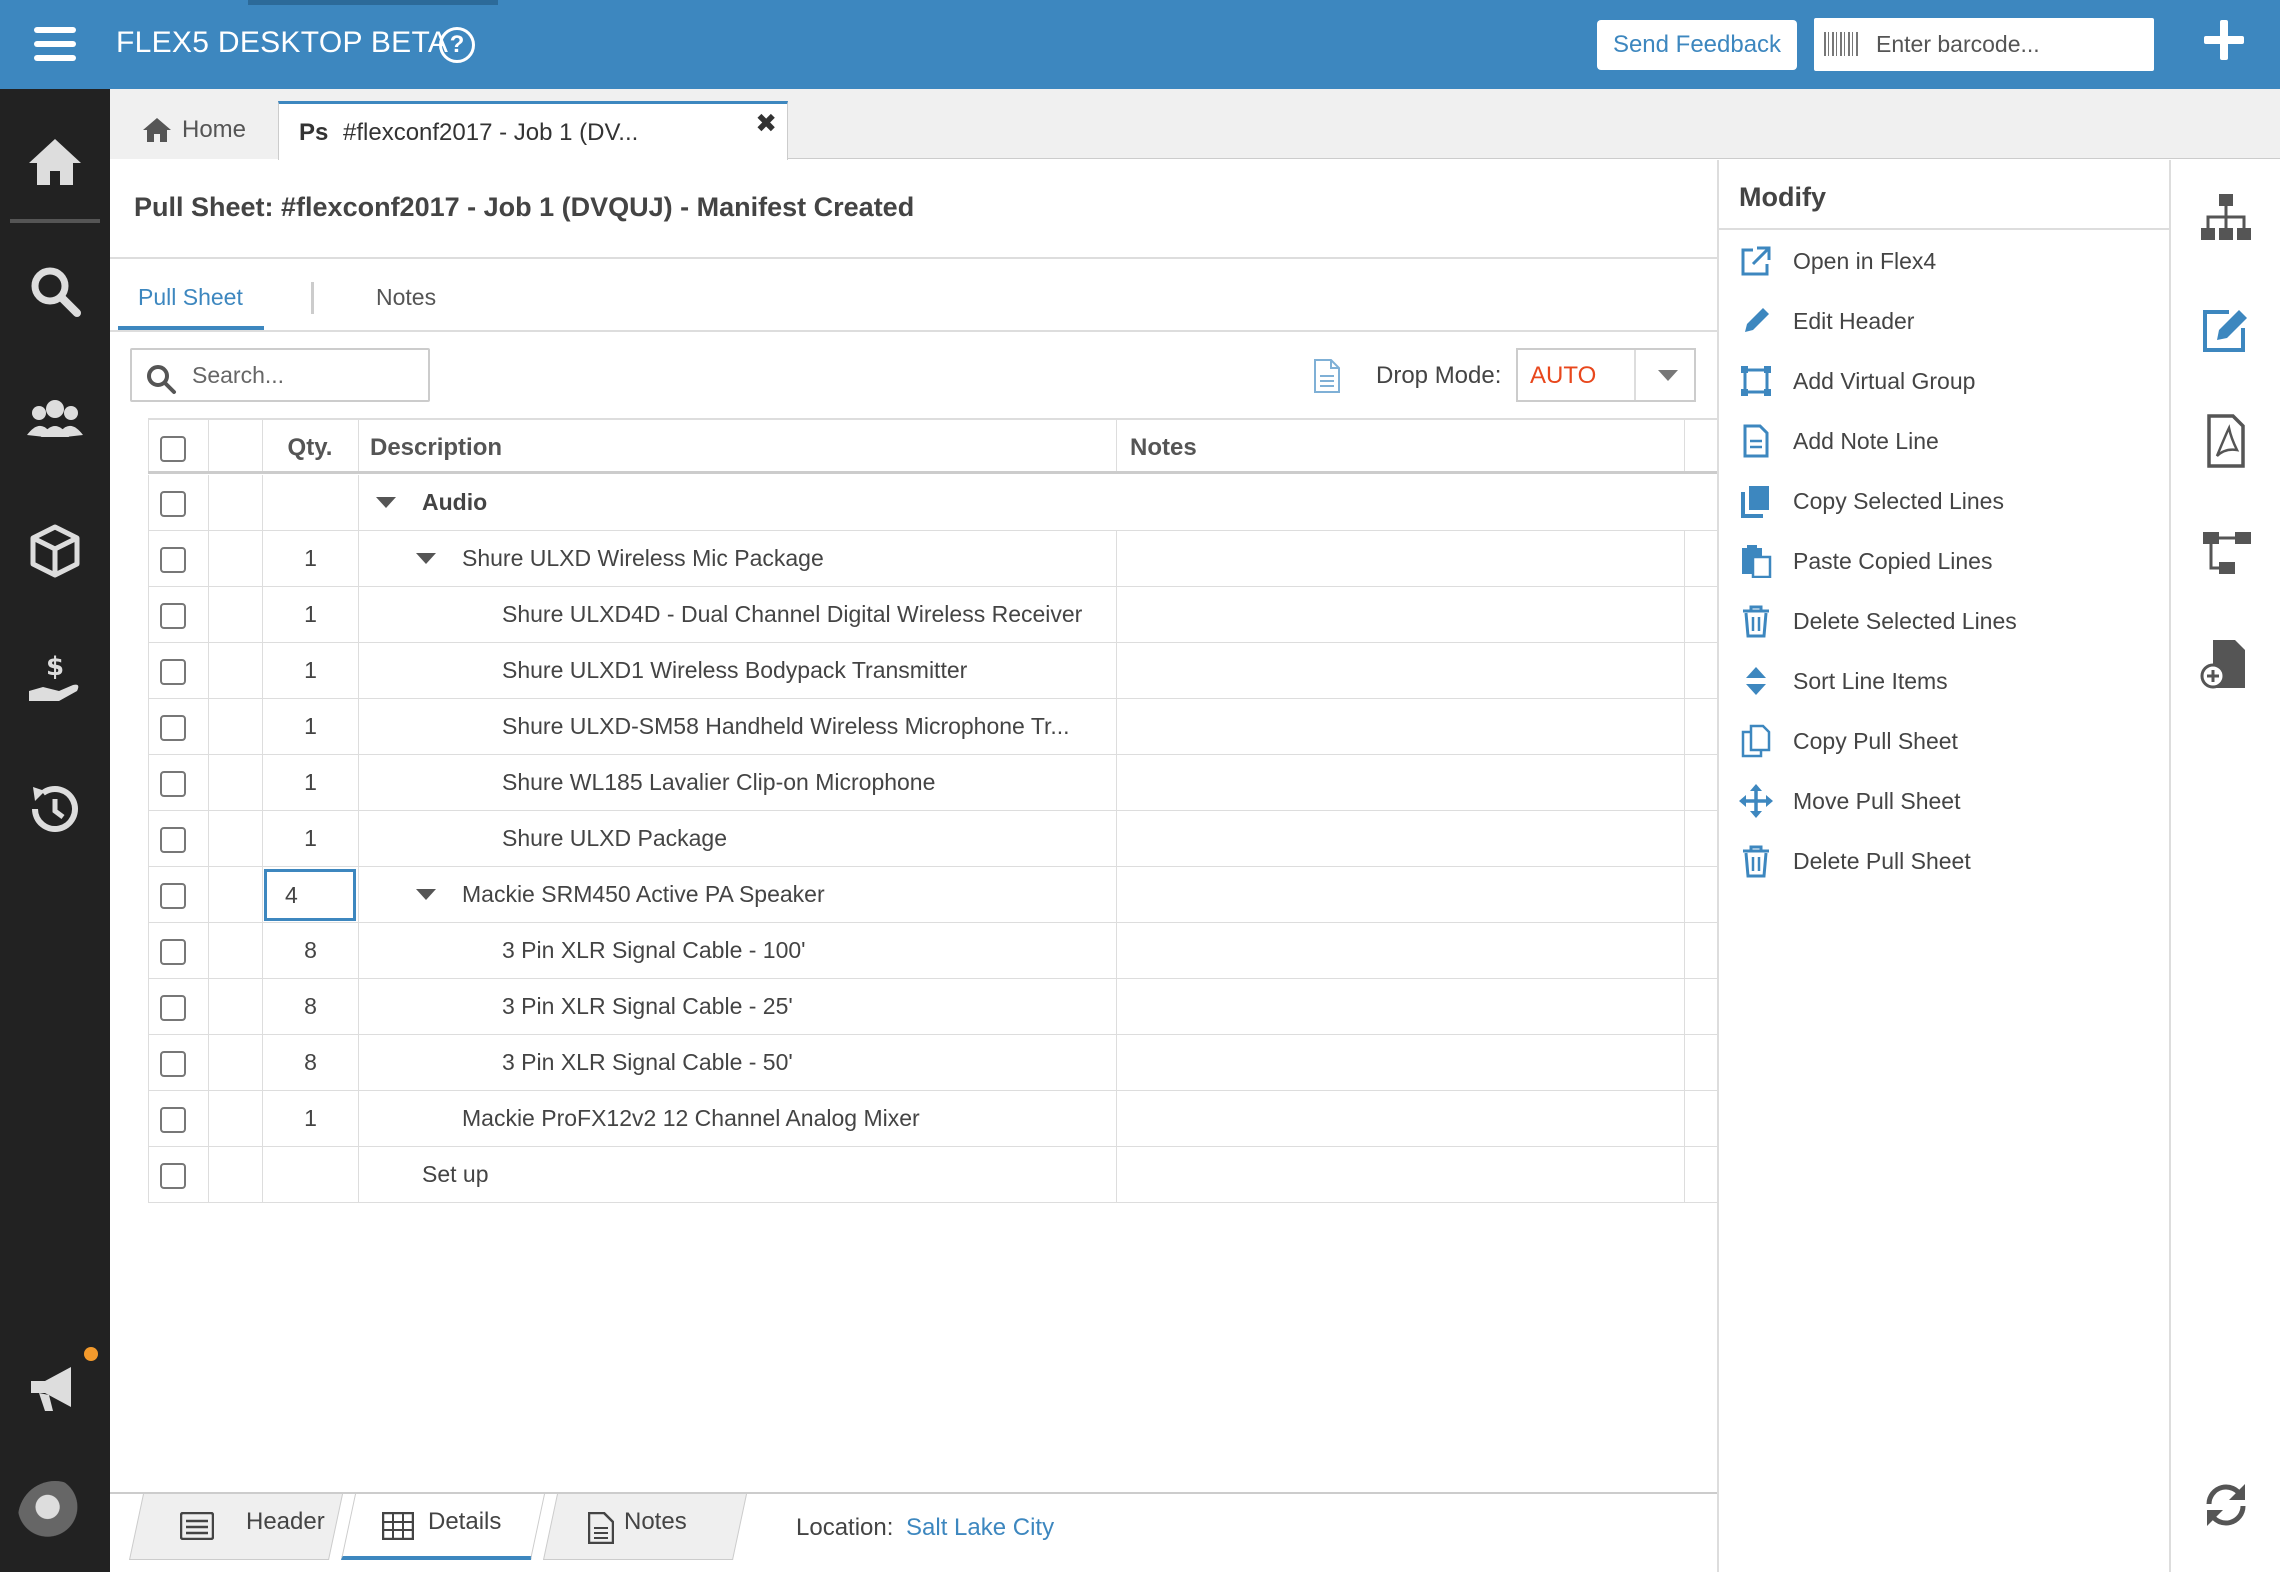  Describe the element at coordinates (55, 1518) in the screenshot. I see `avatar` at that location.